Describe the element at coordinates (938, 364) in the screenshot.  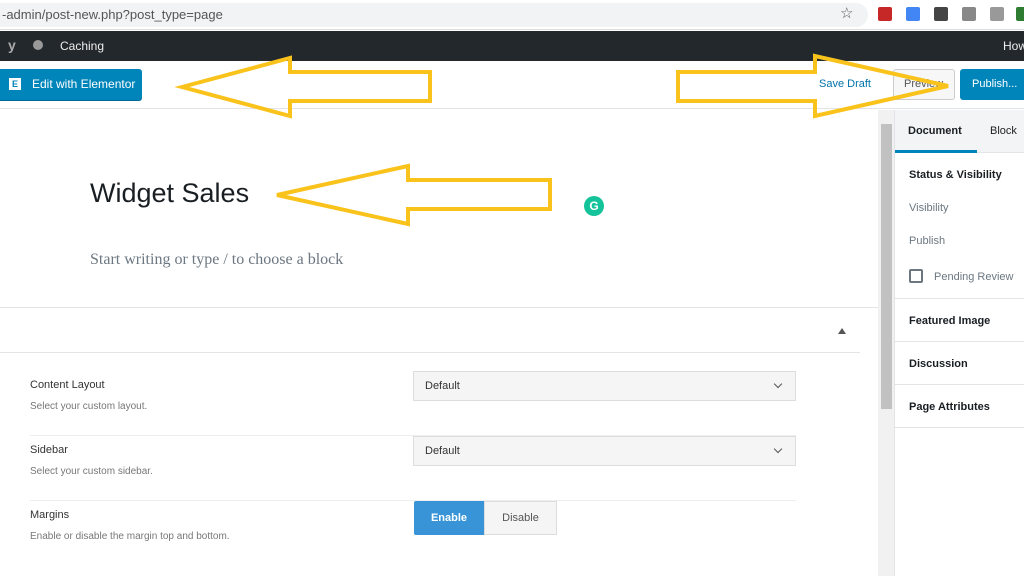
I see `discussion-panel: Discussion` at that location.